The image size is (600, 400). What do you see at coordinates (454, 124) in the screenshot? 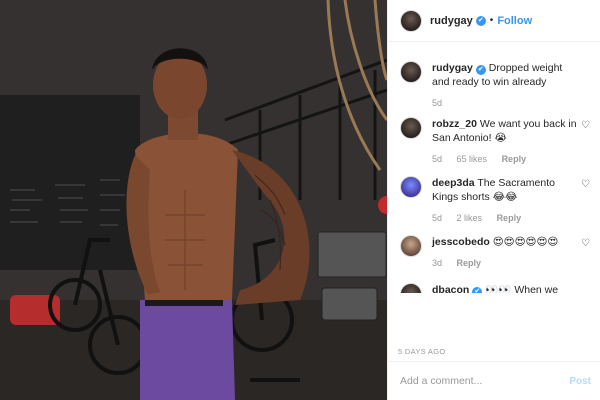
I see `comment-username: robzz_20` at bounding box center [454, 124].